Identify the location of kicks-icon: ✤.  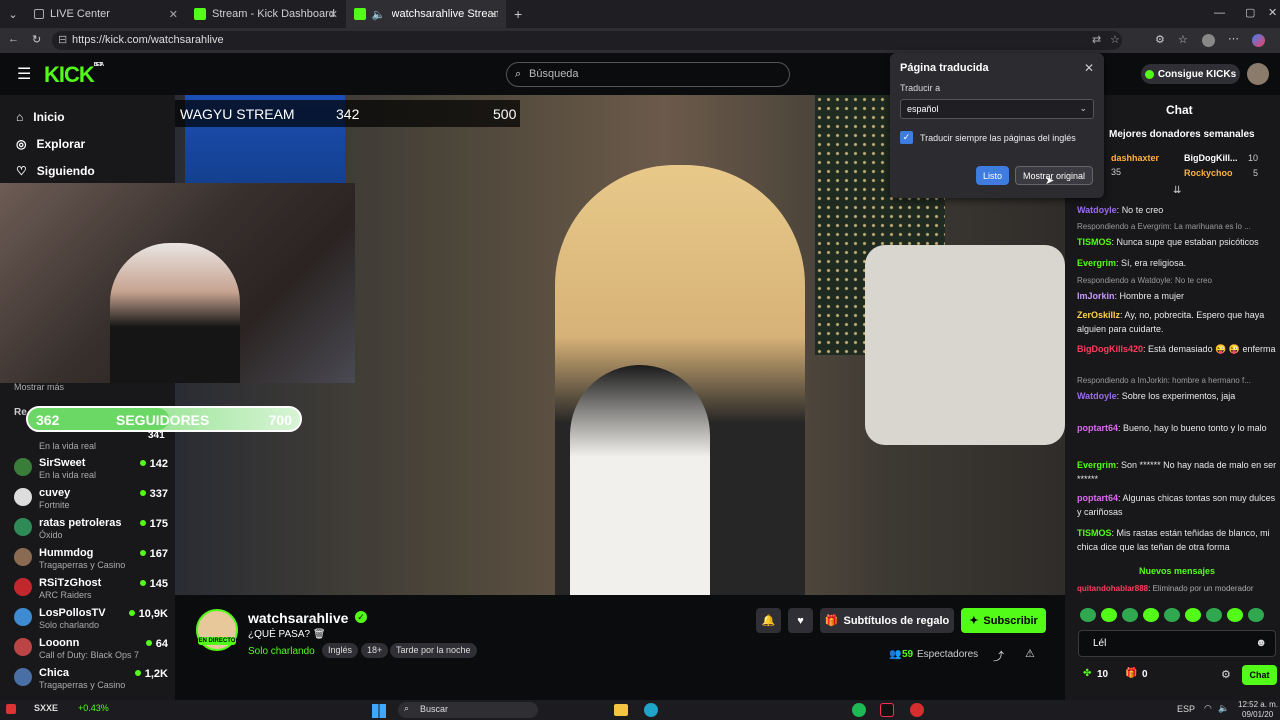
(1087, 673).